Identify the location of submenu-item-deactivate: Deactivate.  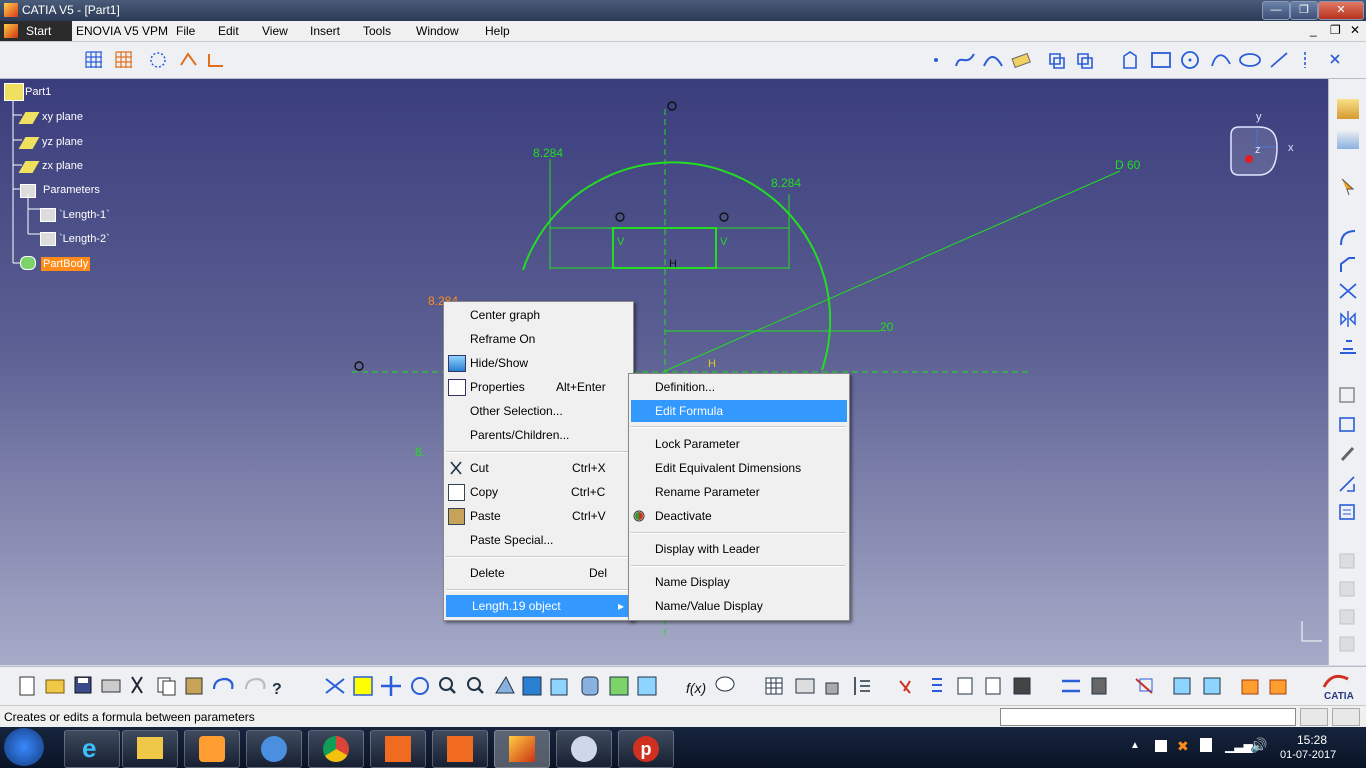
(739, 516).